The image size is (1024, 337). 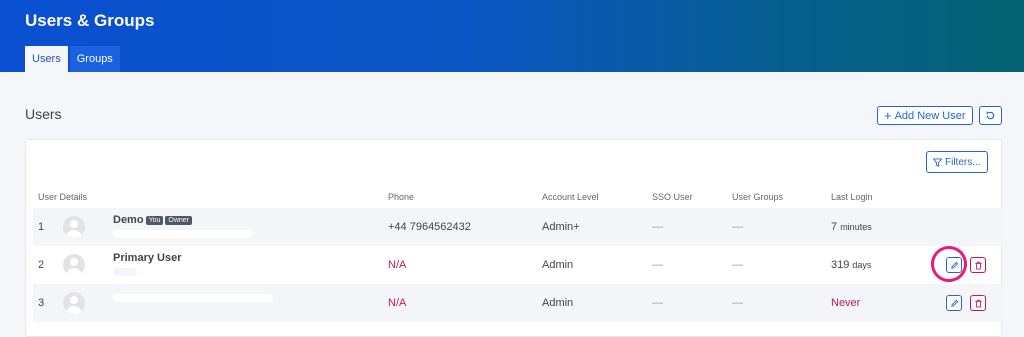 What do you see at coordinates (128, 220) in the screenshot?
I see `user-name-text: Demo` at bounding box center [128, 220].